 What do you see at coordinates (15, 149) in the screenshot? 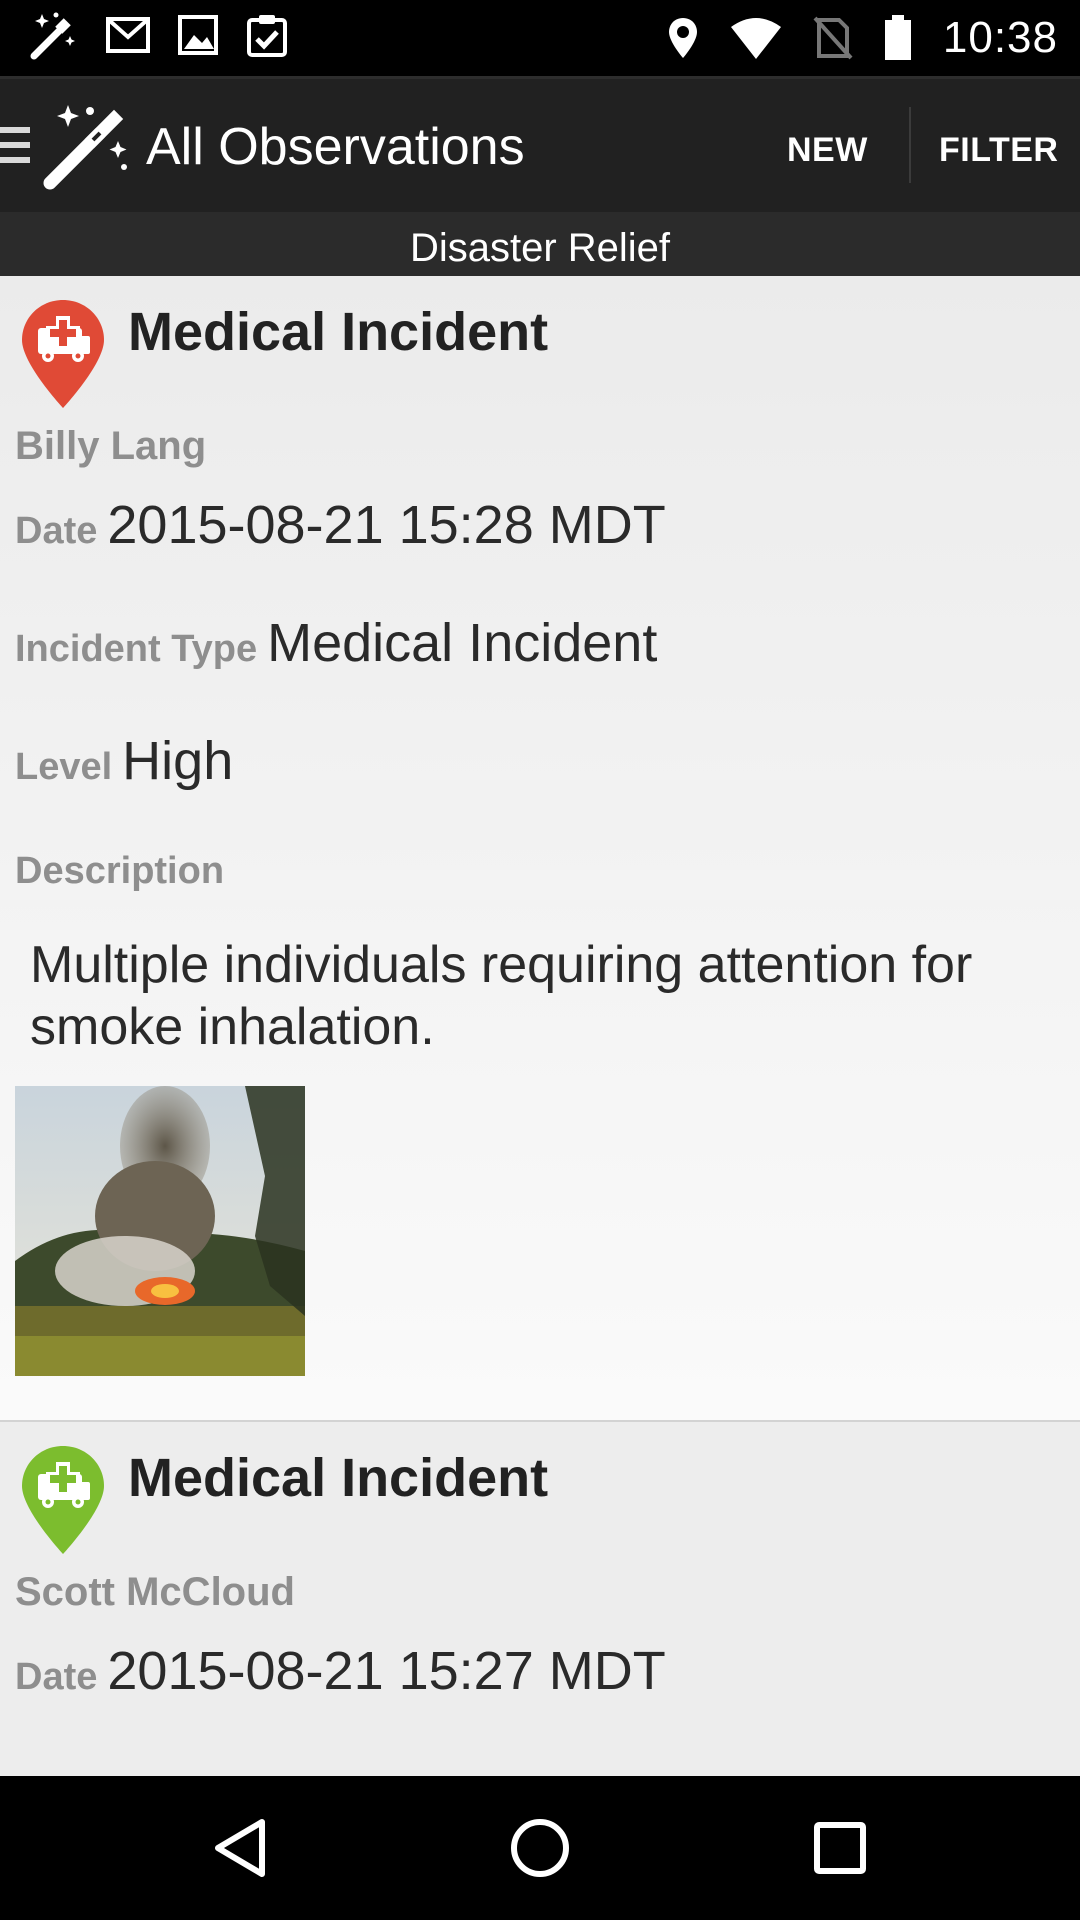
I see `menu-icon` at bounding box center [15, 149].